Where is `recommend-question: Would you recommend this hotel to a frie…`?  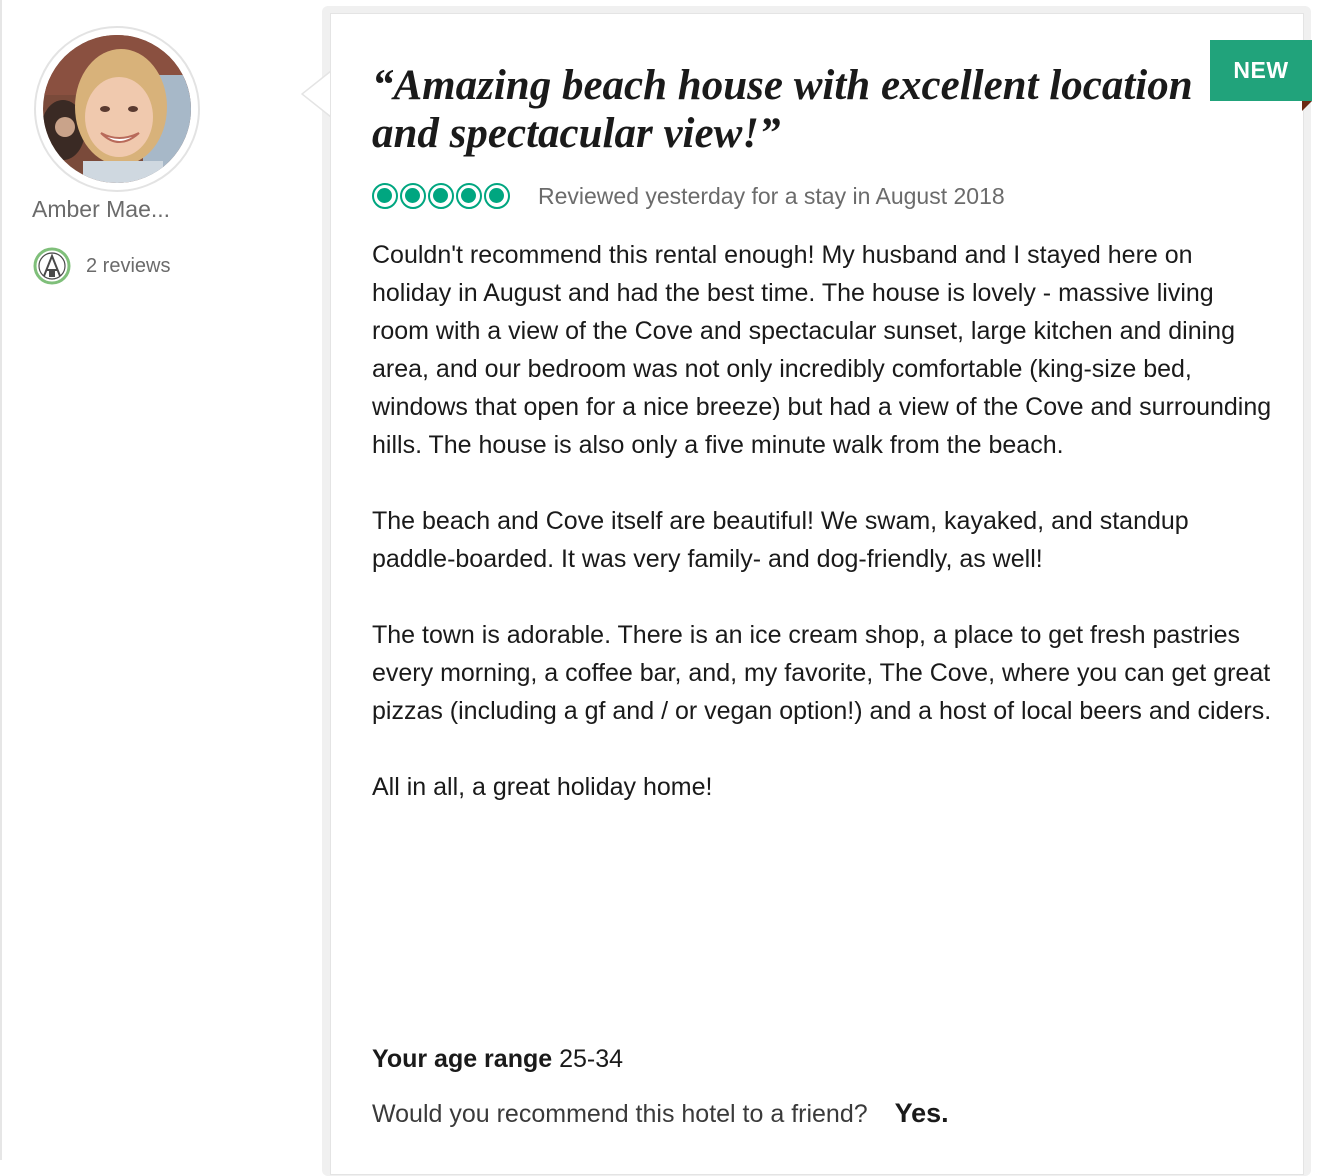
recommend-question: Would you recommend this hotel to a frie… is located at coordinates (620, 1114).